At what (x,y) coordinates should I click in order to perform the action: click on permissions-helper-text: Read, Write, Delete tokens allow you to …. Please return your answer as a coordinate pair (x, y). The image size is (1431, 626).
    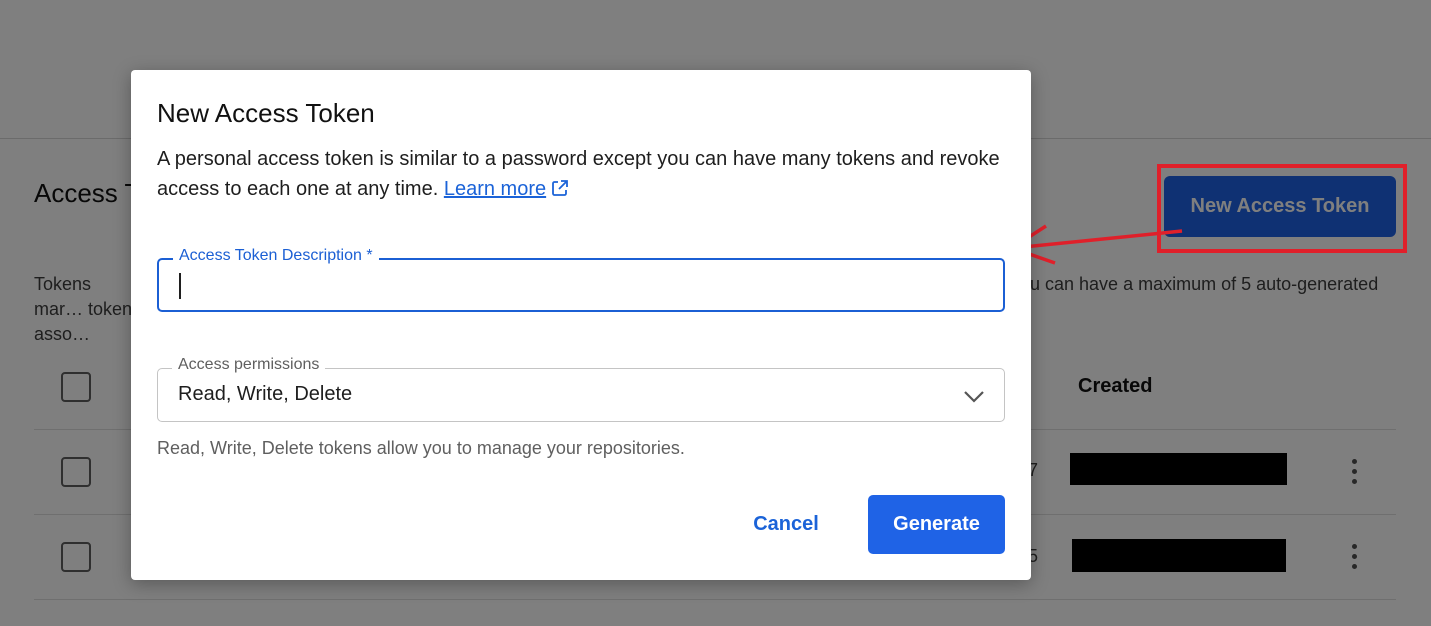
    Looking at the image, I should click on (421, 448).